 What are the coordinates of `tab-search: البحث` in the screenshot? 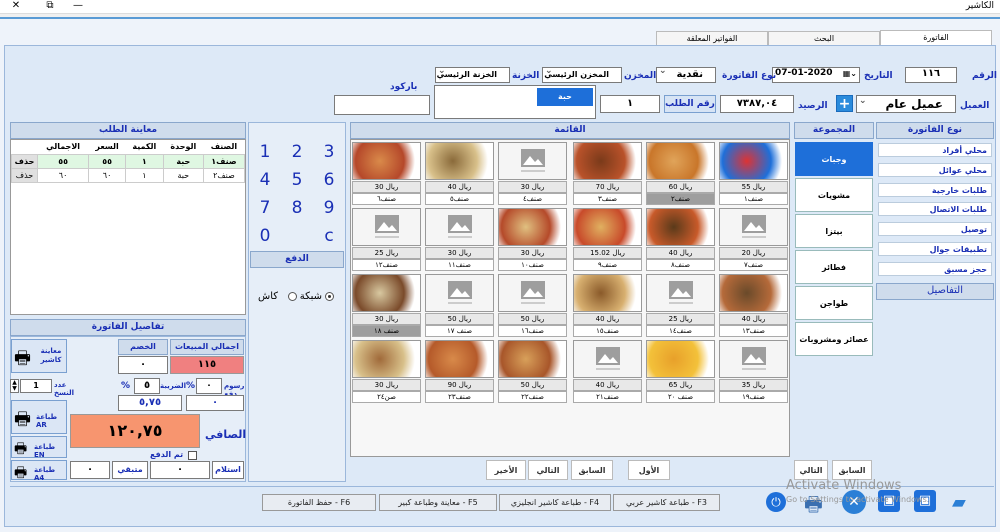 It's located at (824, 38).